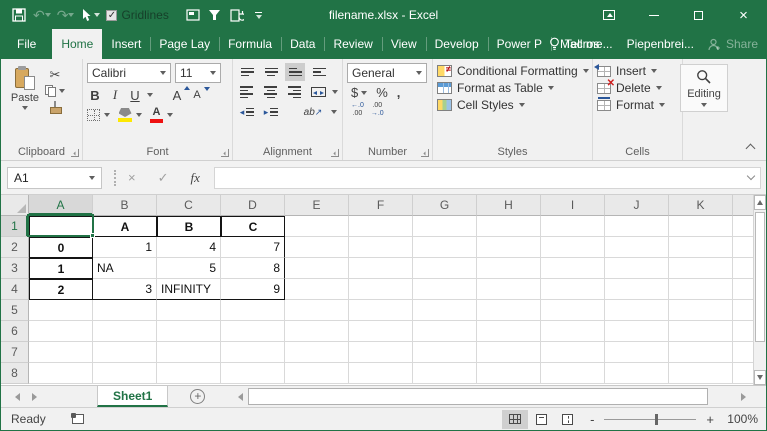 This screenshot has width=767, height=431. I want to click on conditional-formatting-button: Conditional Formatting, so click(513, 71).